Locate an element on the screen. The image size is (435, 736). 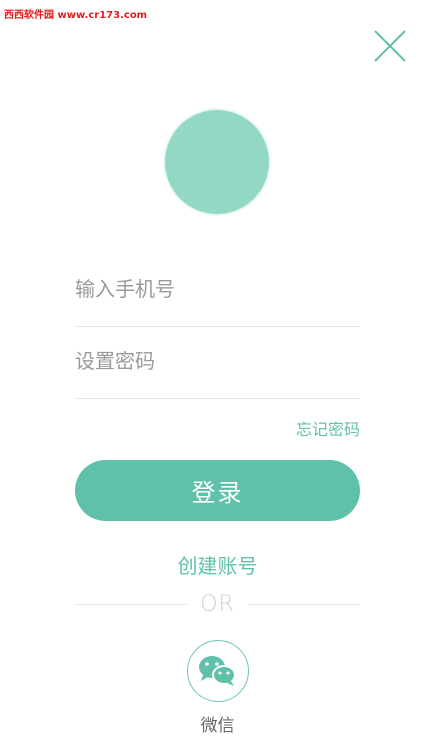
password-input is located at coordinates (217, 361).